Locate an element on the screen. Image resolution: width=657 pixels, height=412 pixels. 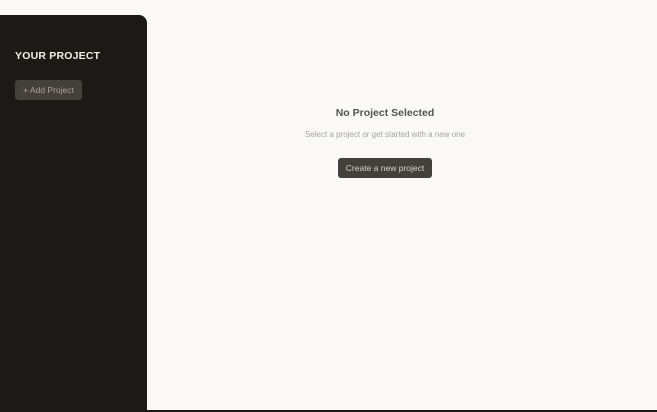
empty-state-title: No Project Selected is located at coordinates (385, 113).